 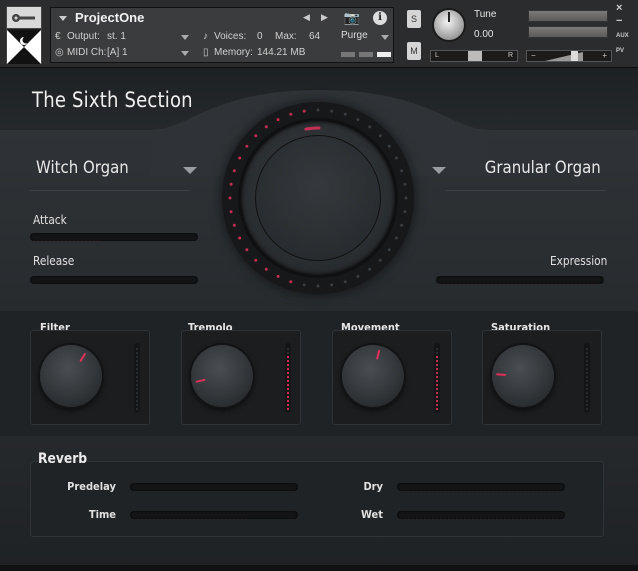 I want to click on level-meter-left, so click(x=568, y=16).